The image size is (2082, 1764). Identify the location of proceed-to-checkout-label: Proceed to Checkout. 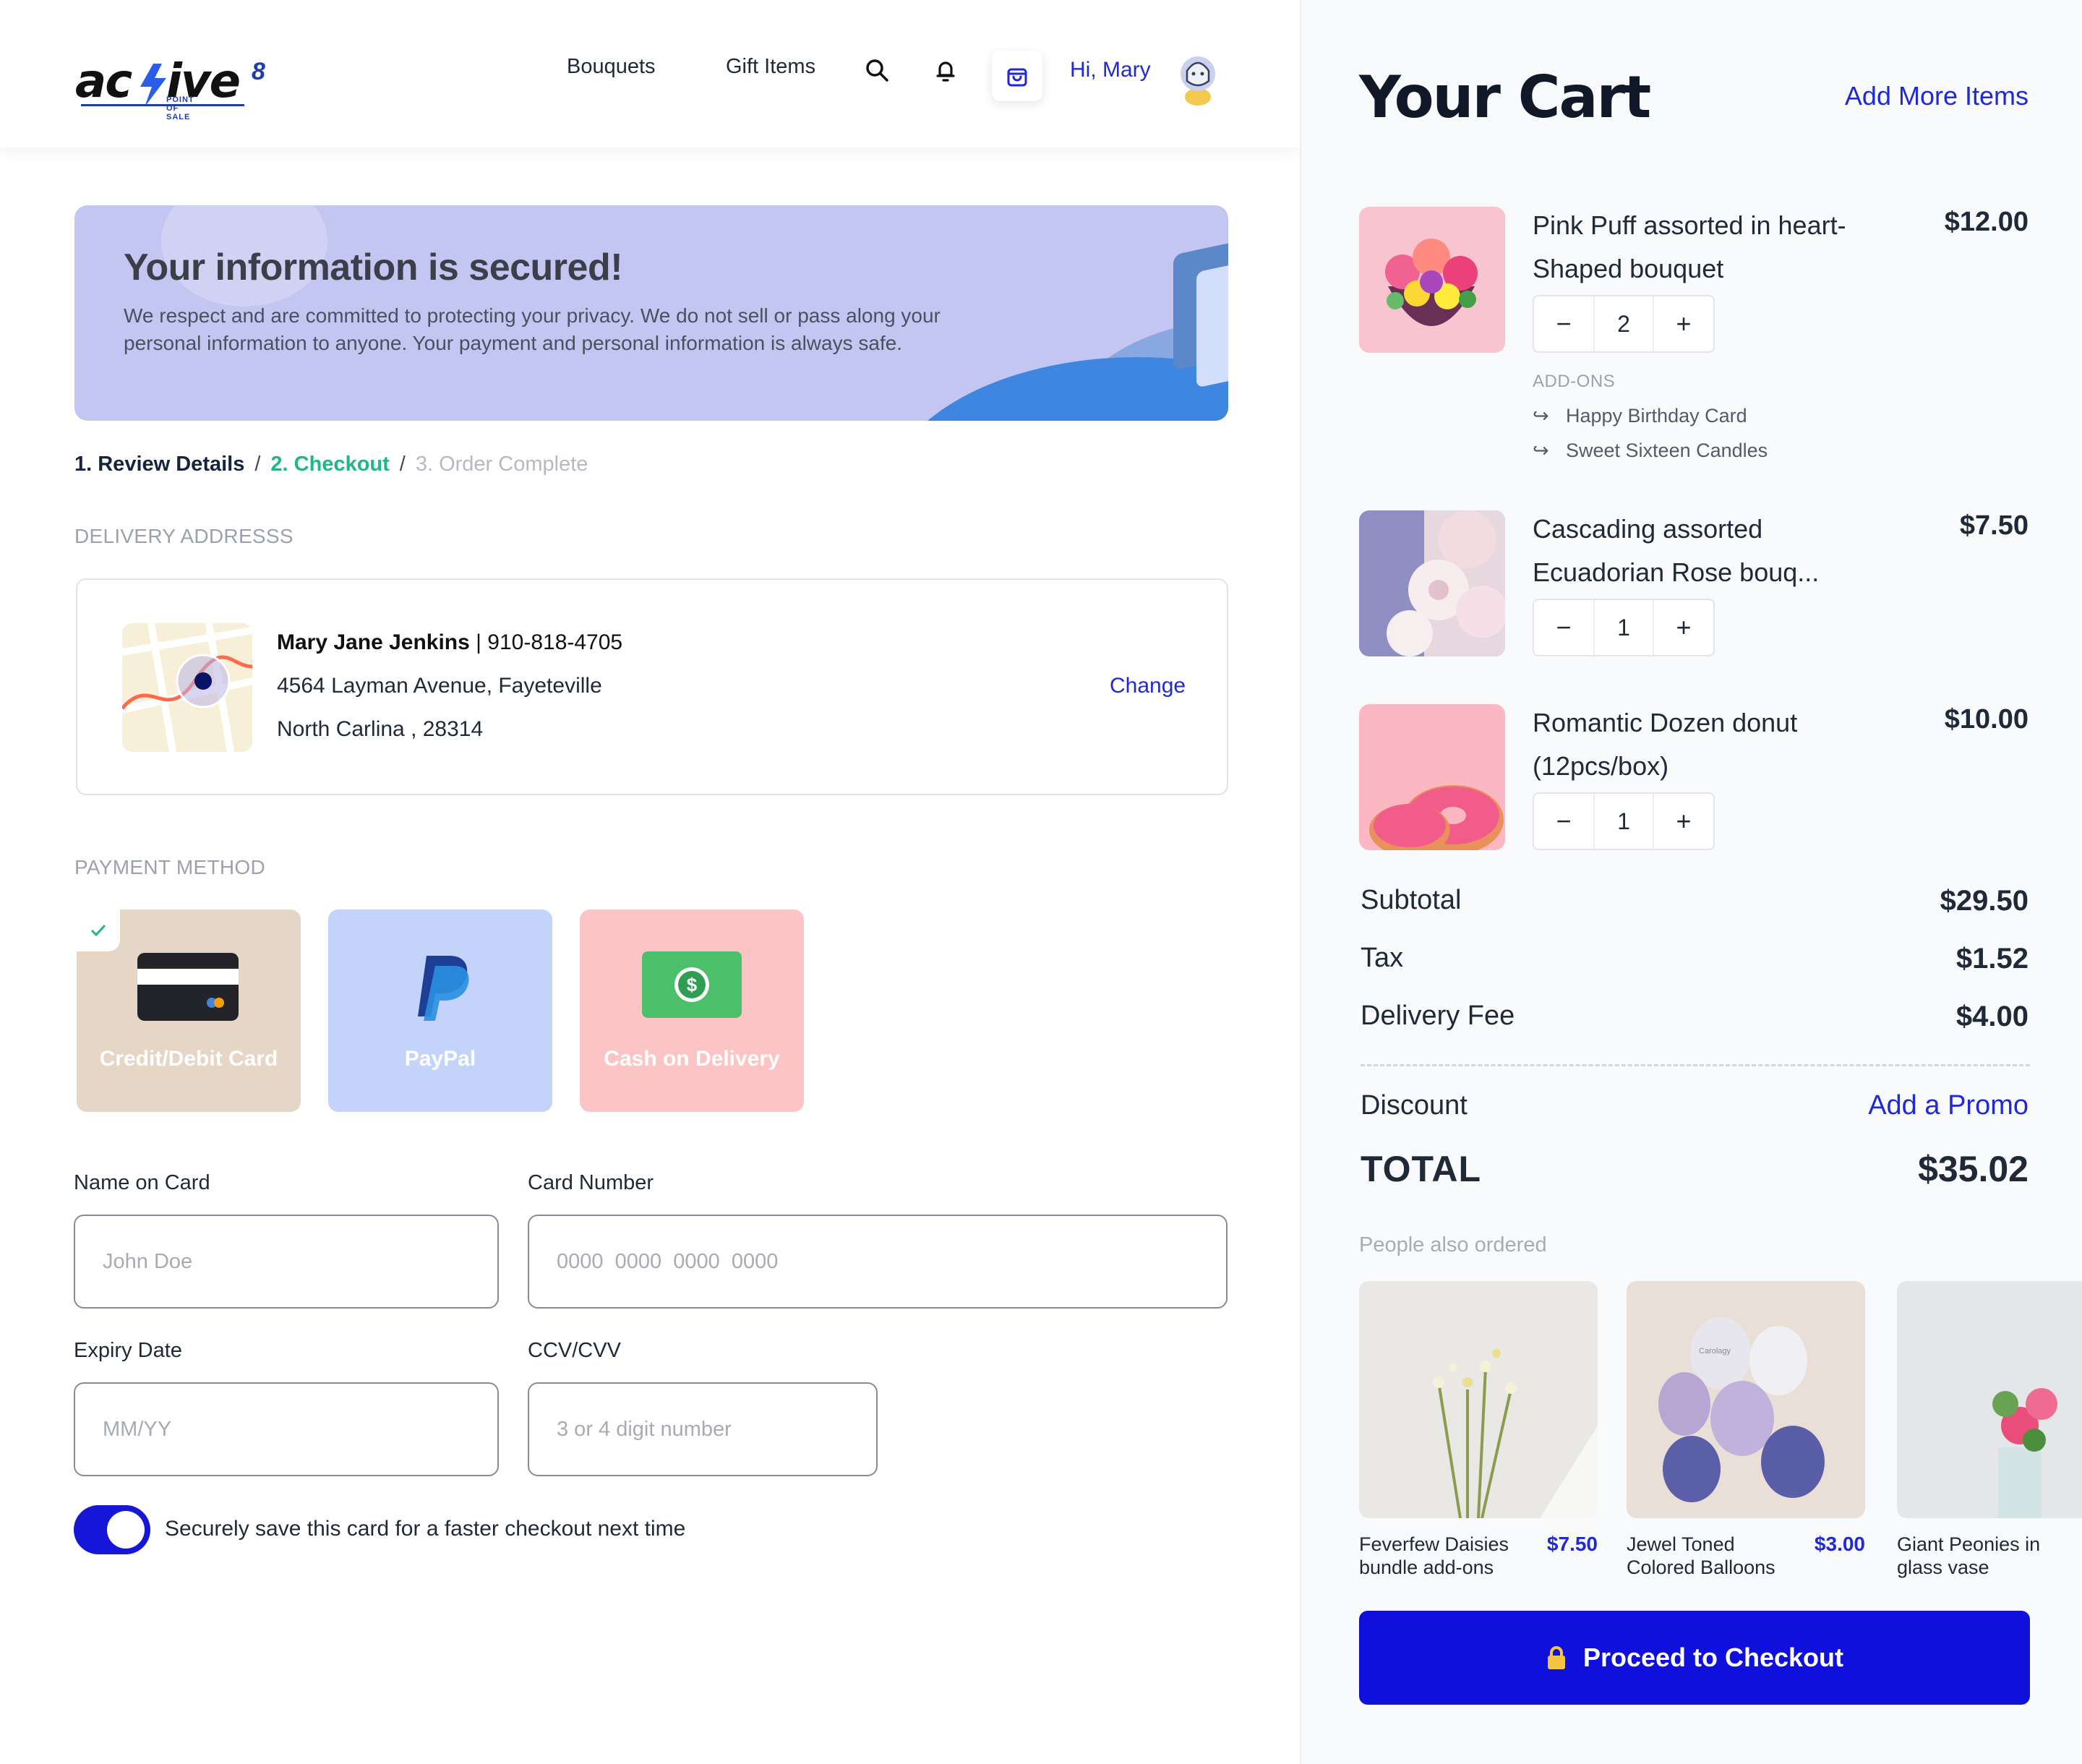
(1713, 1657).